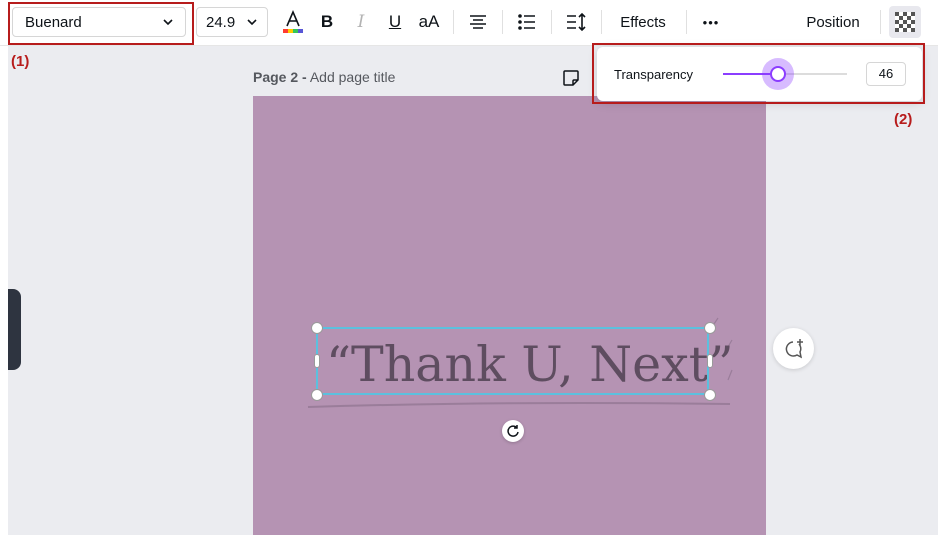 This screenshot has height=535, width=938. I want to click on add-comment-button, so click(793, 348).